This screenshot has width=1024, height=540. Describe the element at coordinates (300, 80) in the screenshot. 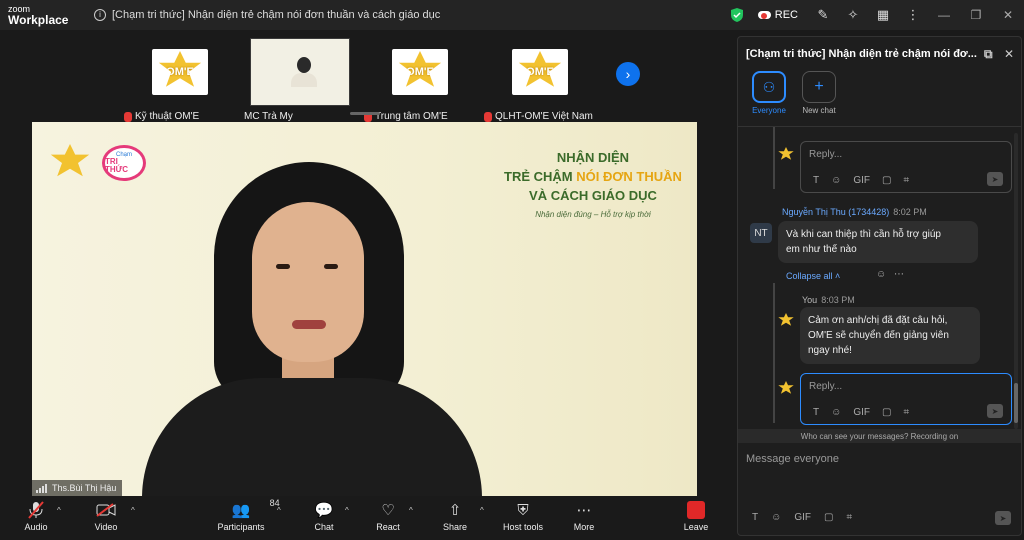

I see `participant-thumbnail: MC Trà My` at that location.